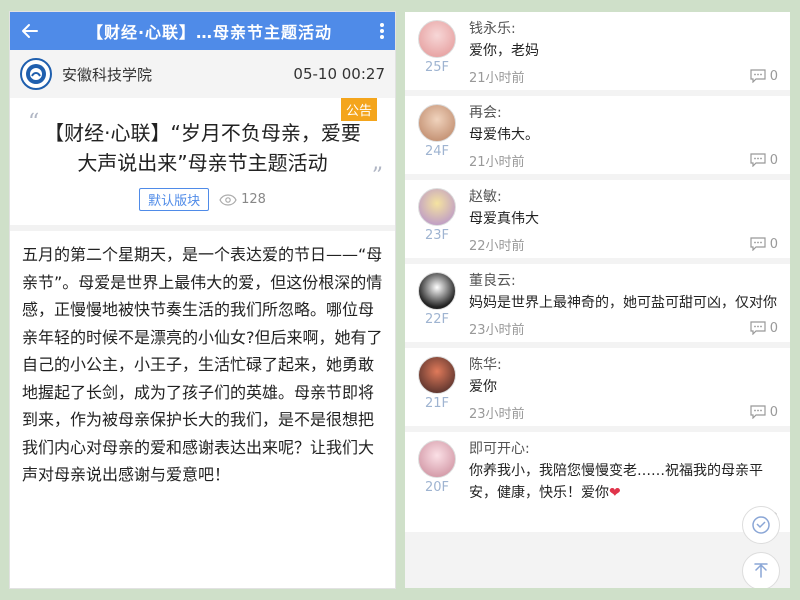 Image resolution: width=800 pixels, height=600 pixels. I want to click on commenter-name: 陈华:, so click(623, 365).